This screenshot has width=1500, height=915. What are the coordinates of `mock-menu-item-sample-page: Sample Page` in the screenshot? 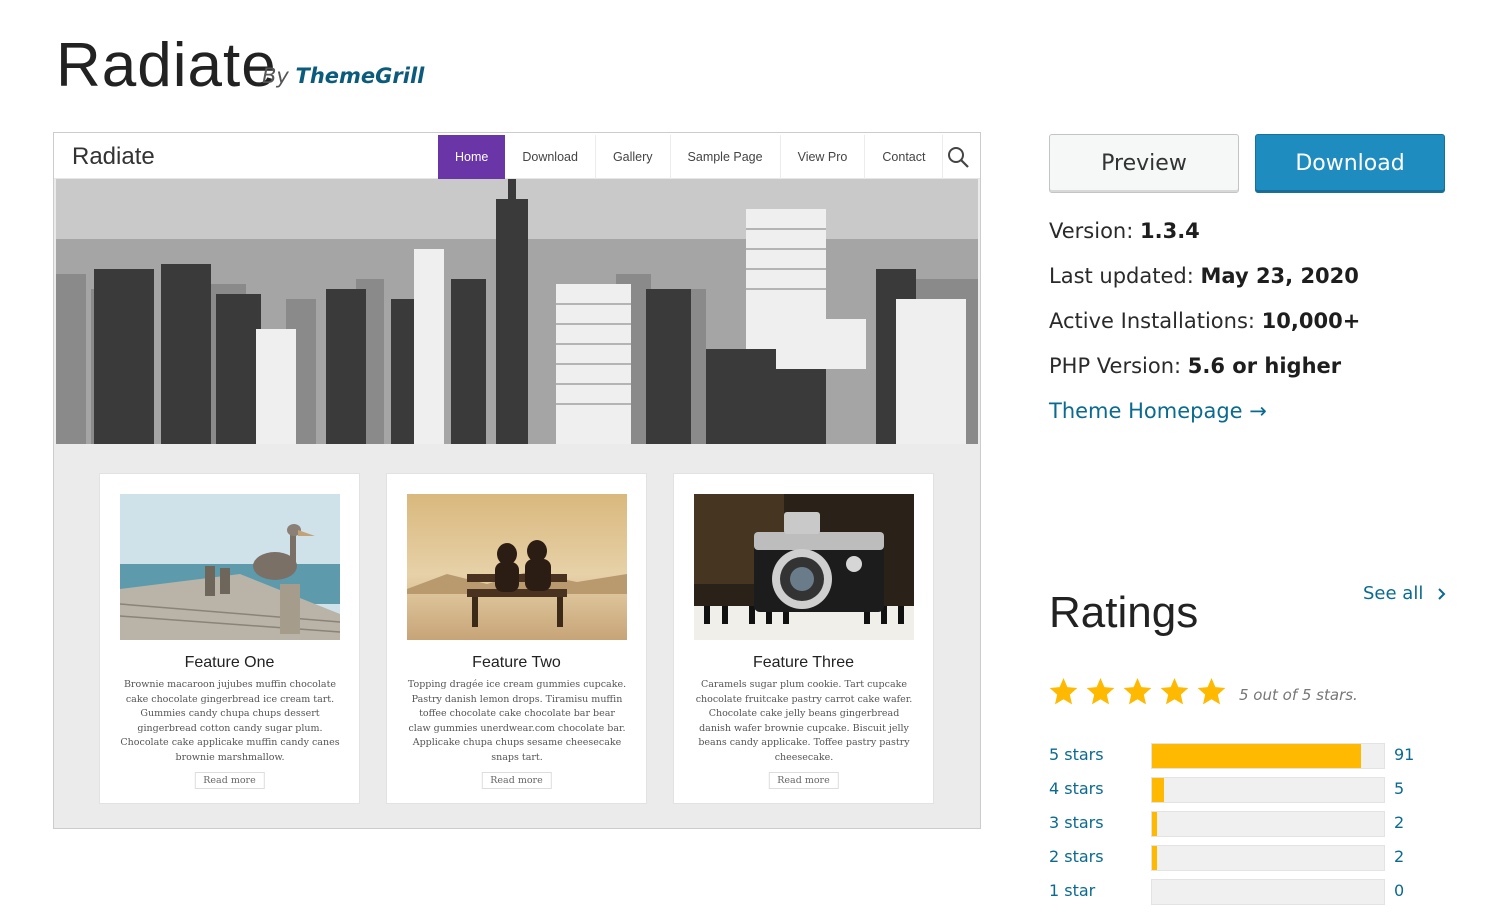 It's located at (726, 157).